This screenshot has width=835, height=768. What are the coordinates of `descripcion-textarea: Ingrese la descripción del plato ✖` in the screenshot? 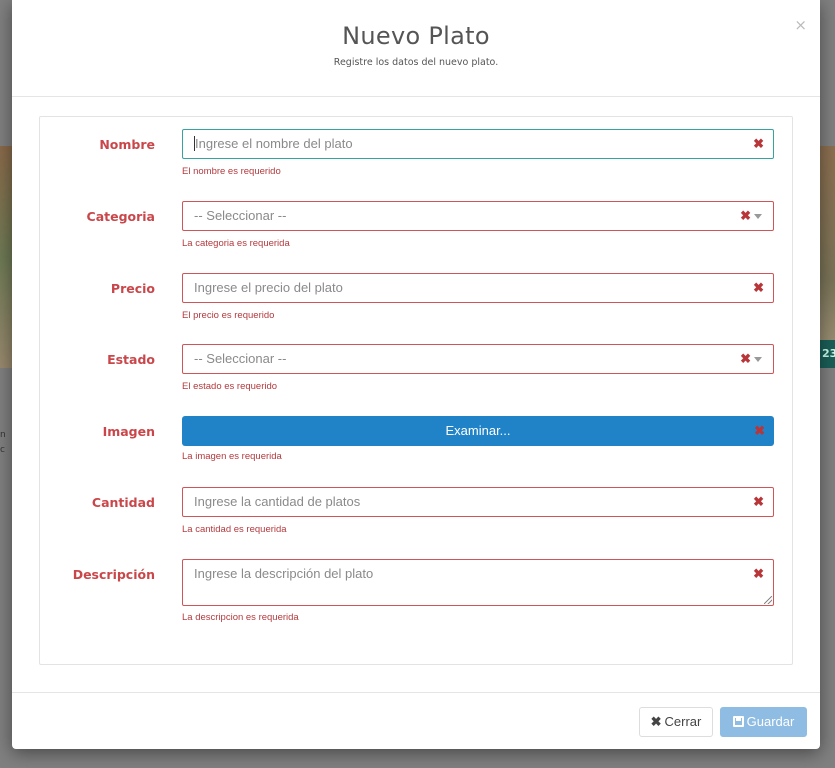 It's located at (478, 582).